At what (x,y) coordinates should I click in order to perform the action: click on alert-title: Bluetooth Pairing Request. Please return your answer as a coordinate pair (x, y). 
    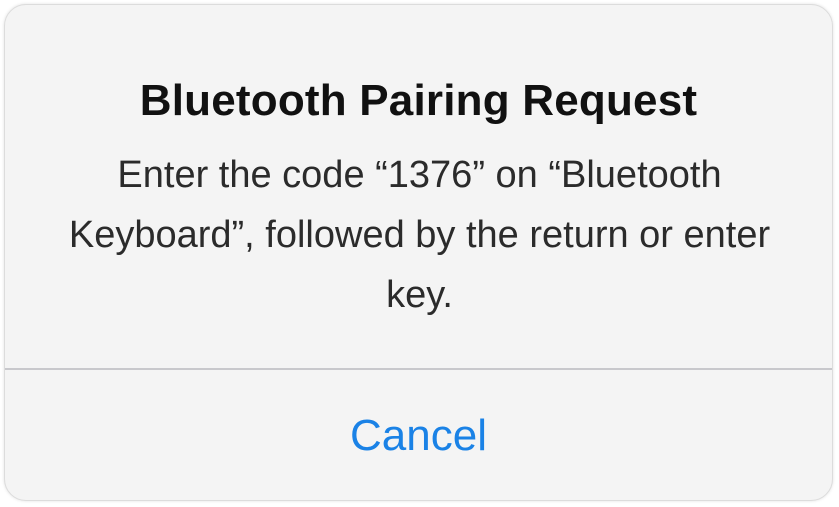
    Looking at the image, I should click on (418, 100).